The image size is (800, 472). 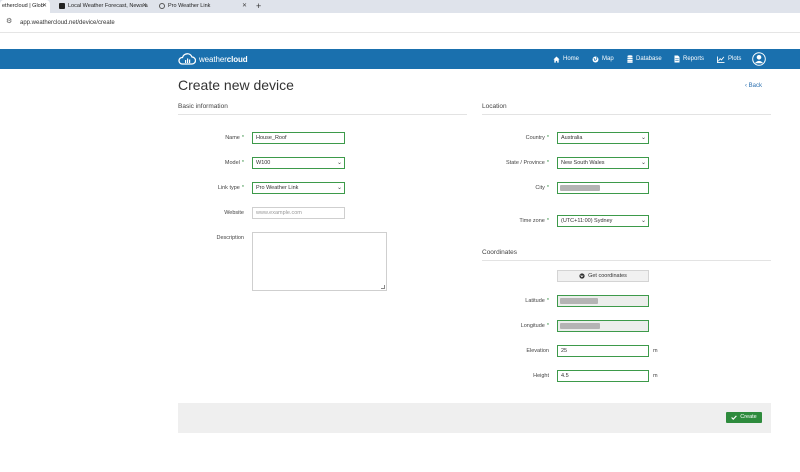 I want to click on country-label: Country *, so click(x=537, y=138).